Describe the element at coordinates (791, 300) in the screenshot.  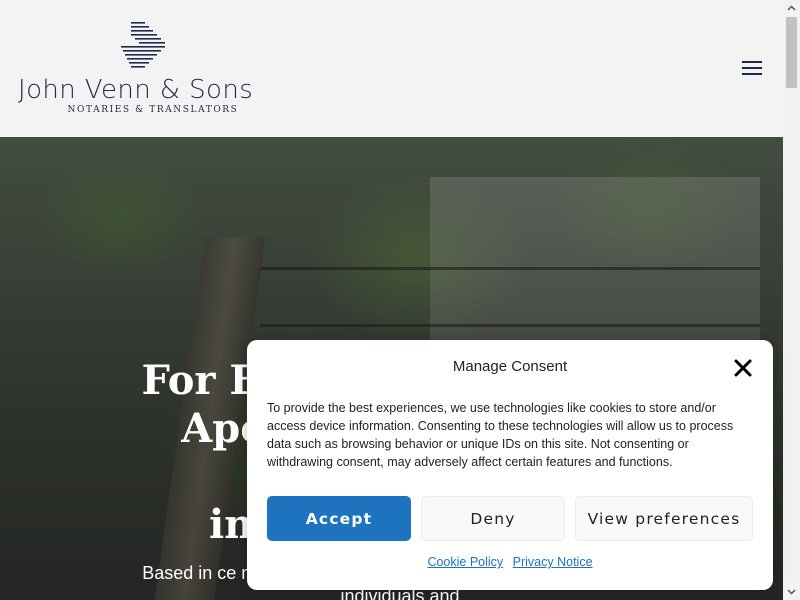
I see `page-scrollbar` at that location.